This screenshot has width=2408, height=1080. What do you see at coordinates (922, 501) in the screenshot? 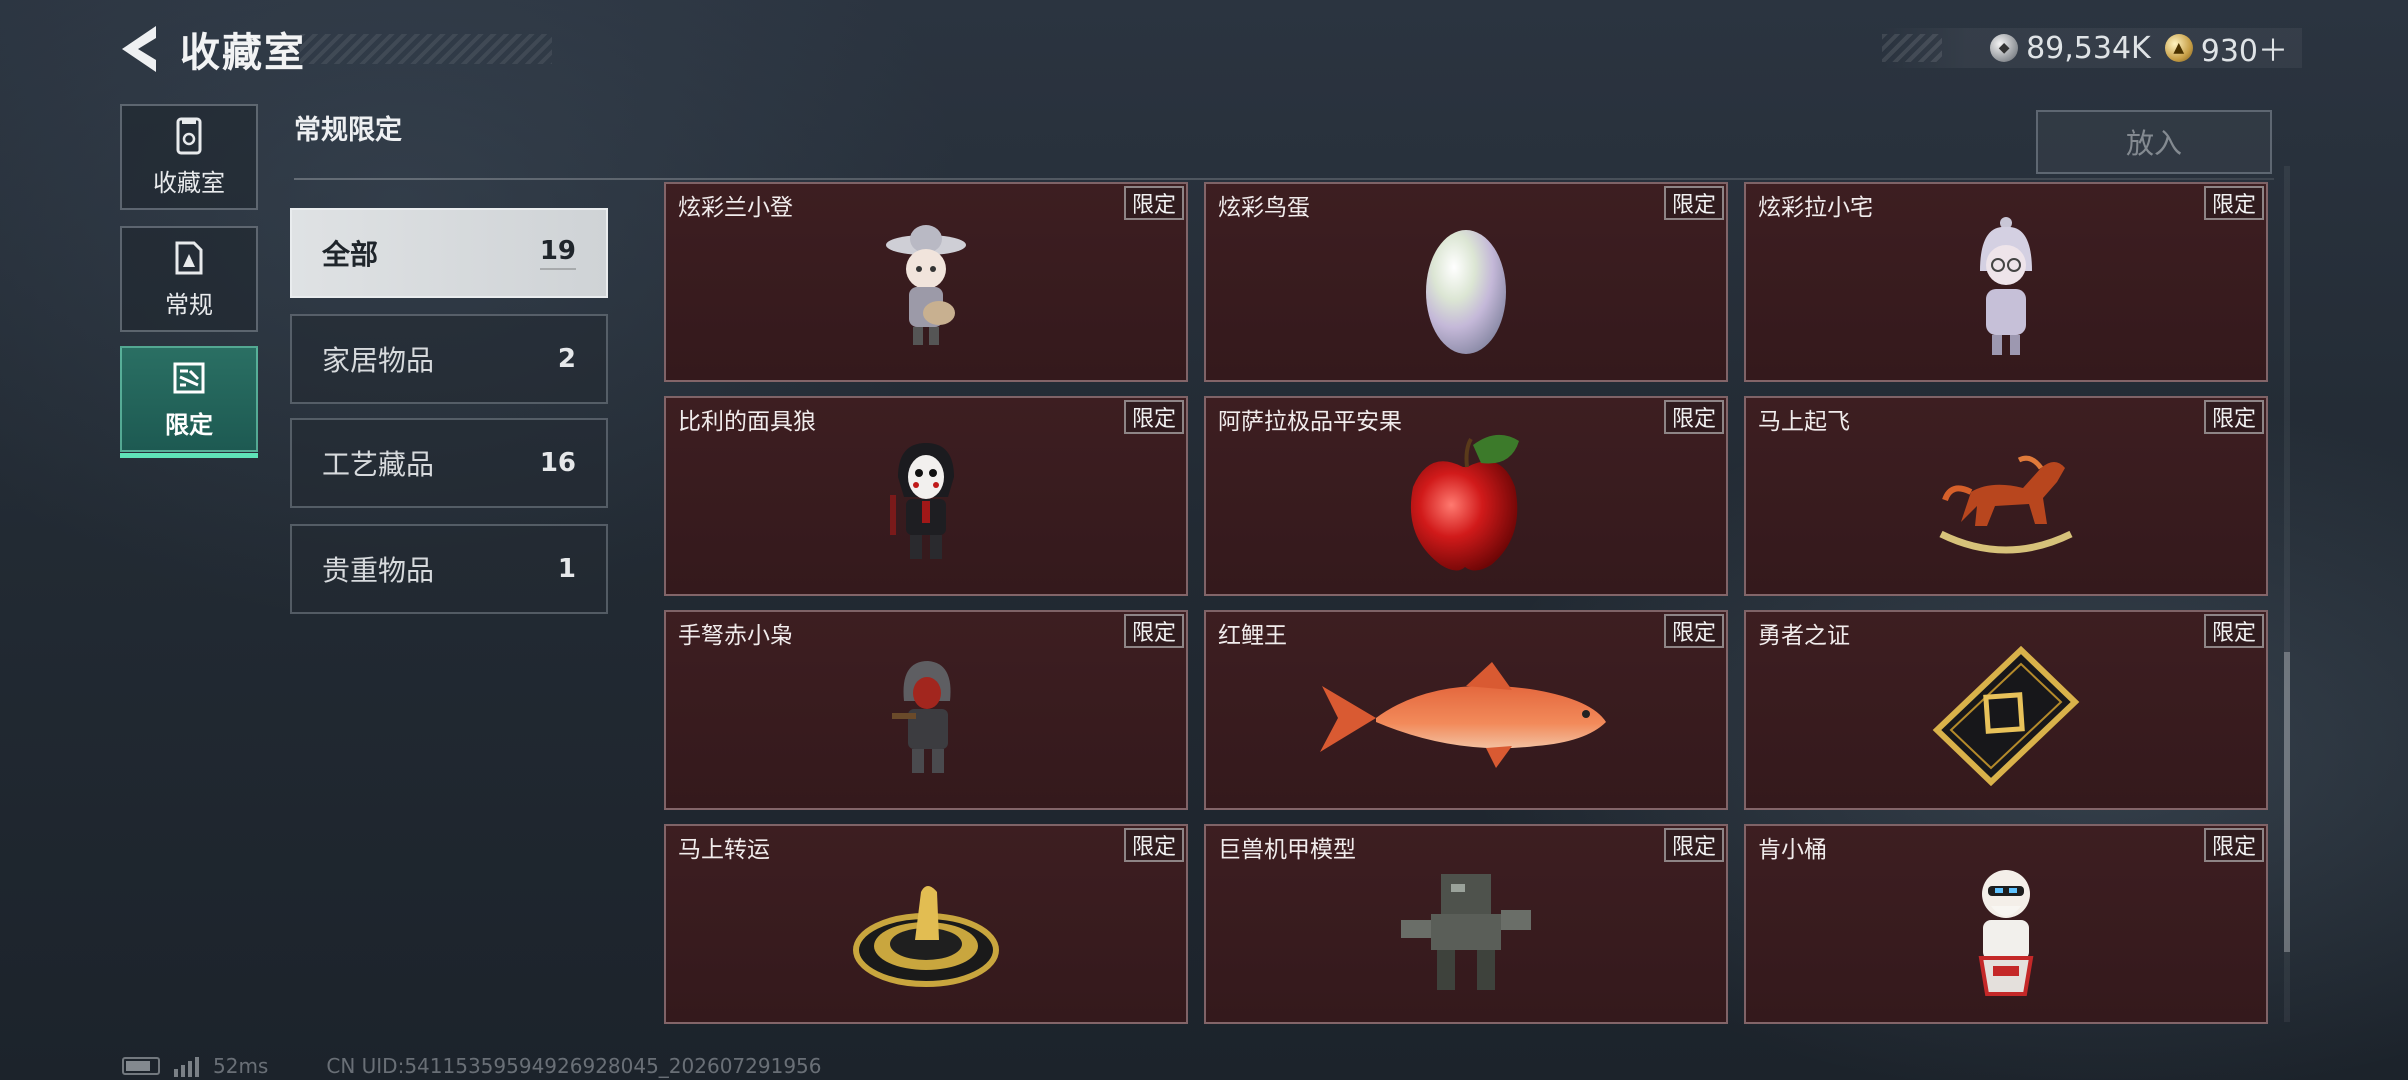
I see `masked-puppet-figurine-icon` at bounding box center [922, 501].